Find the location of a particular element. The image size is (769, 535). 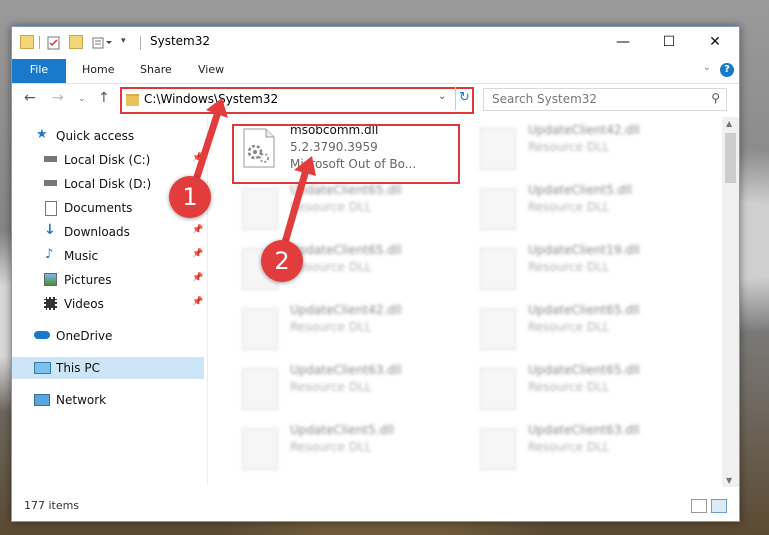

sidebar-item-this-pc: This PC is located at coordinates (108, 368).